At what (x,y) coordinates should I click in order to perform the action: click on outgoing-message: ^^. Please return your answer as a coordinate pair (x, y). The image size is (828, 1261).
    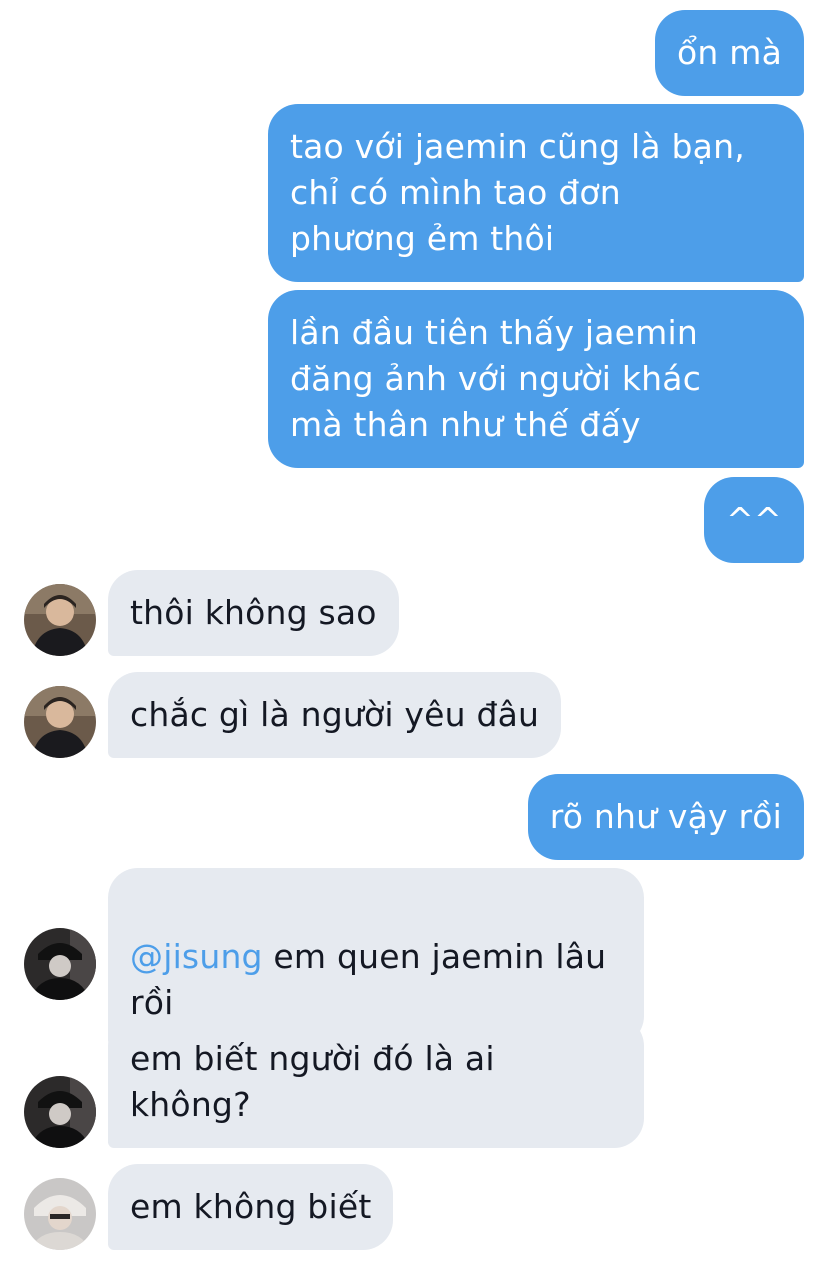
    Looking at the image, I should click on (754, 520).